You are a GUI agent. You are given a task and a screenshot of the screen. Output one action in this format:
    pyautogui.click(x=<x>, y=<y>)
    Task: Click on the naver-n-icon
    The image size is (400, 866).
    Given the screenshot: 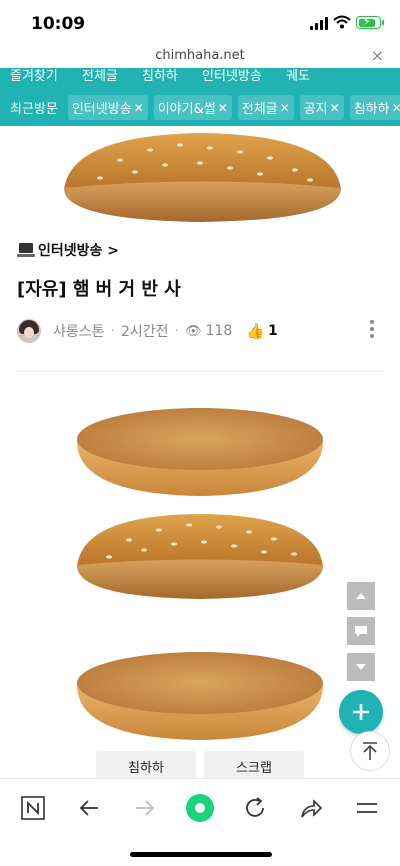 What is the action you would take?
    pyautogui.click(x=33, y=808)
    